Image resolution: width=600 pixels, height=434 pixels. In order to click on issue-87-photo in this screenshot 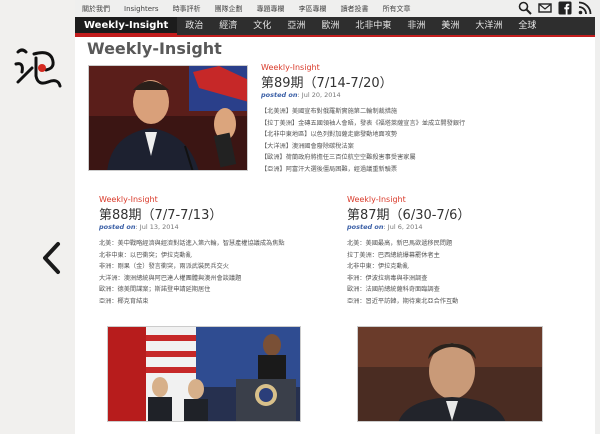, I will do `click(450, 374)`.